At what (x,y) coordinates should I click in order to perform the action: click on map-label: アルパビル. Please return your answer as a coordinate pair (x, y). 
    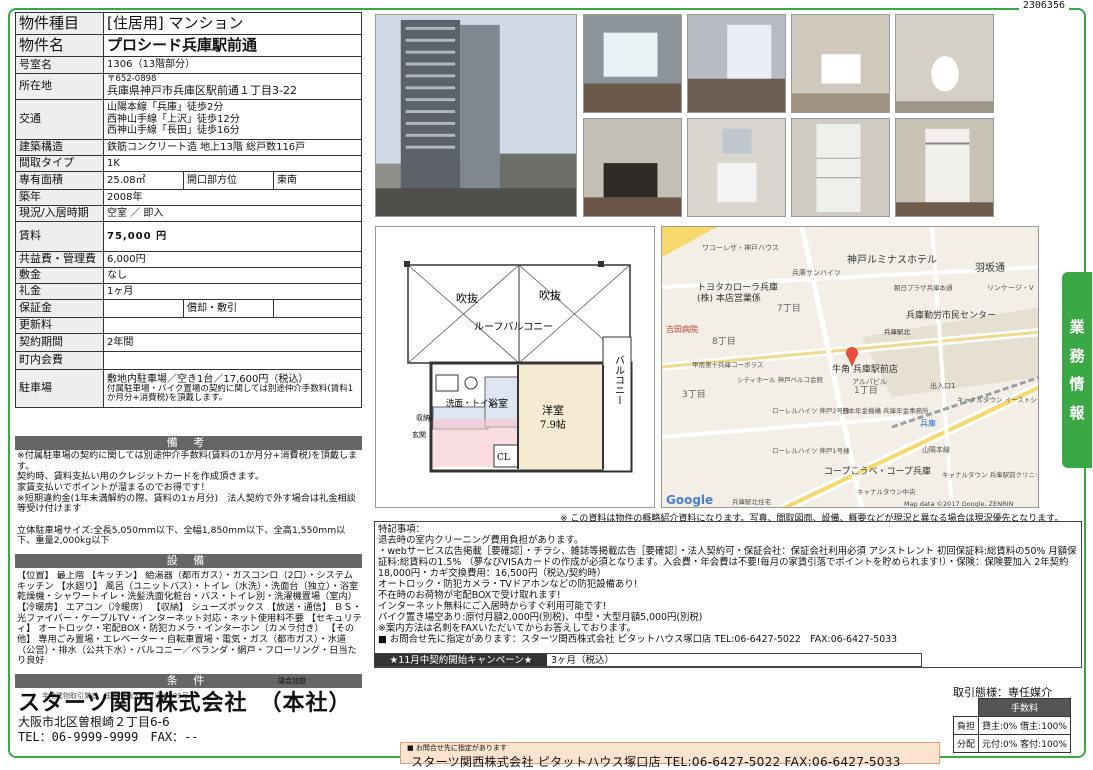
    Looking at the image, I should click on (869, 381).